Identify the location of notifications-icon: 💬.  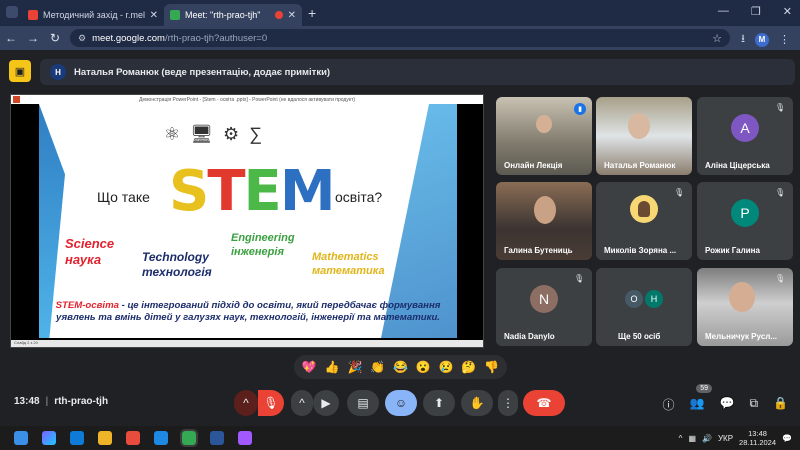
(787, 438).